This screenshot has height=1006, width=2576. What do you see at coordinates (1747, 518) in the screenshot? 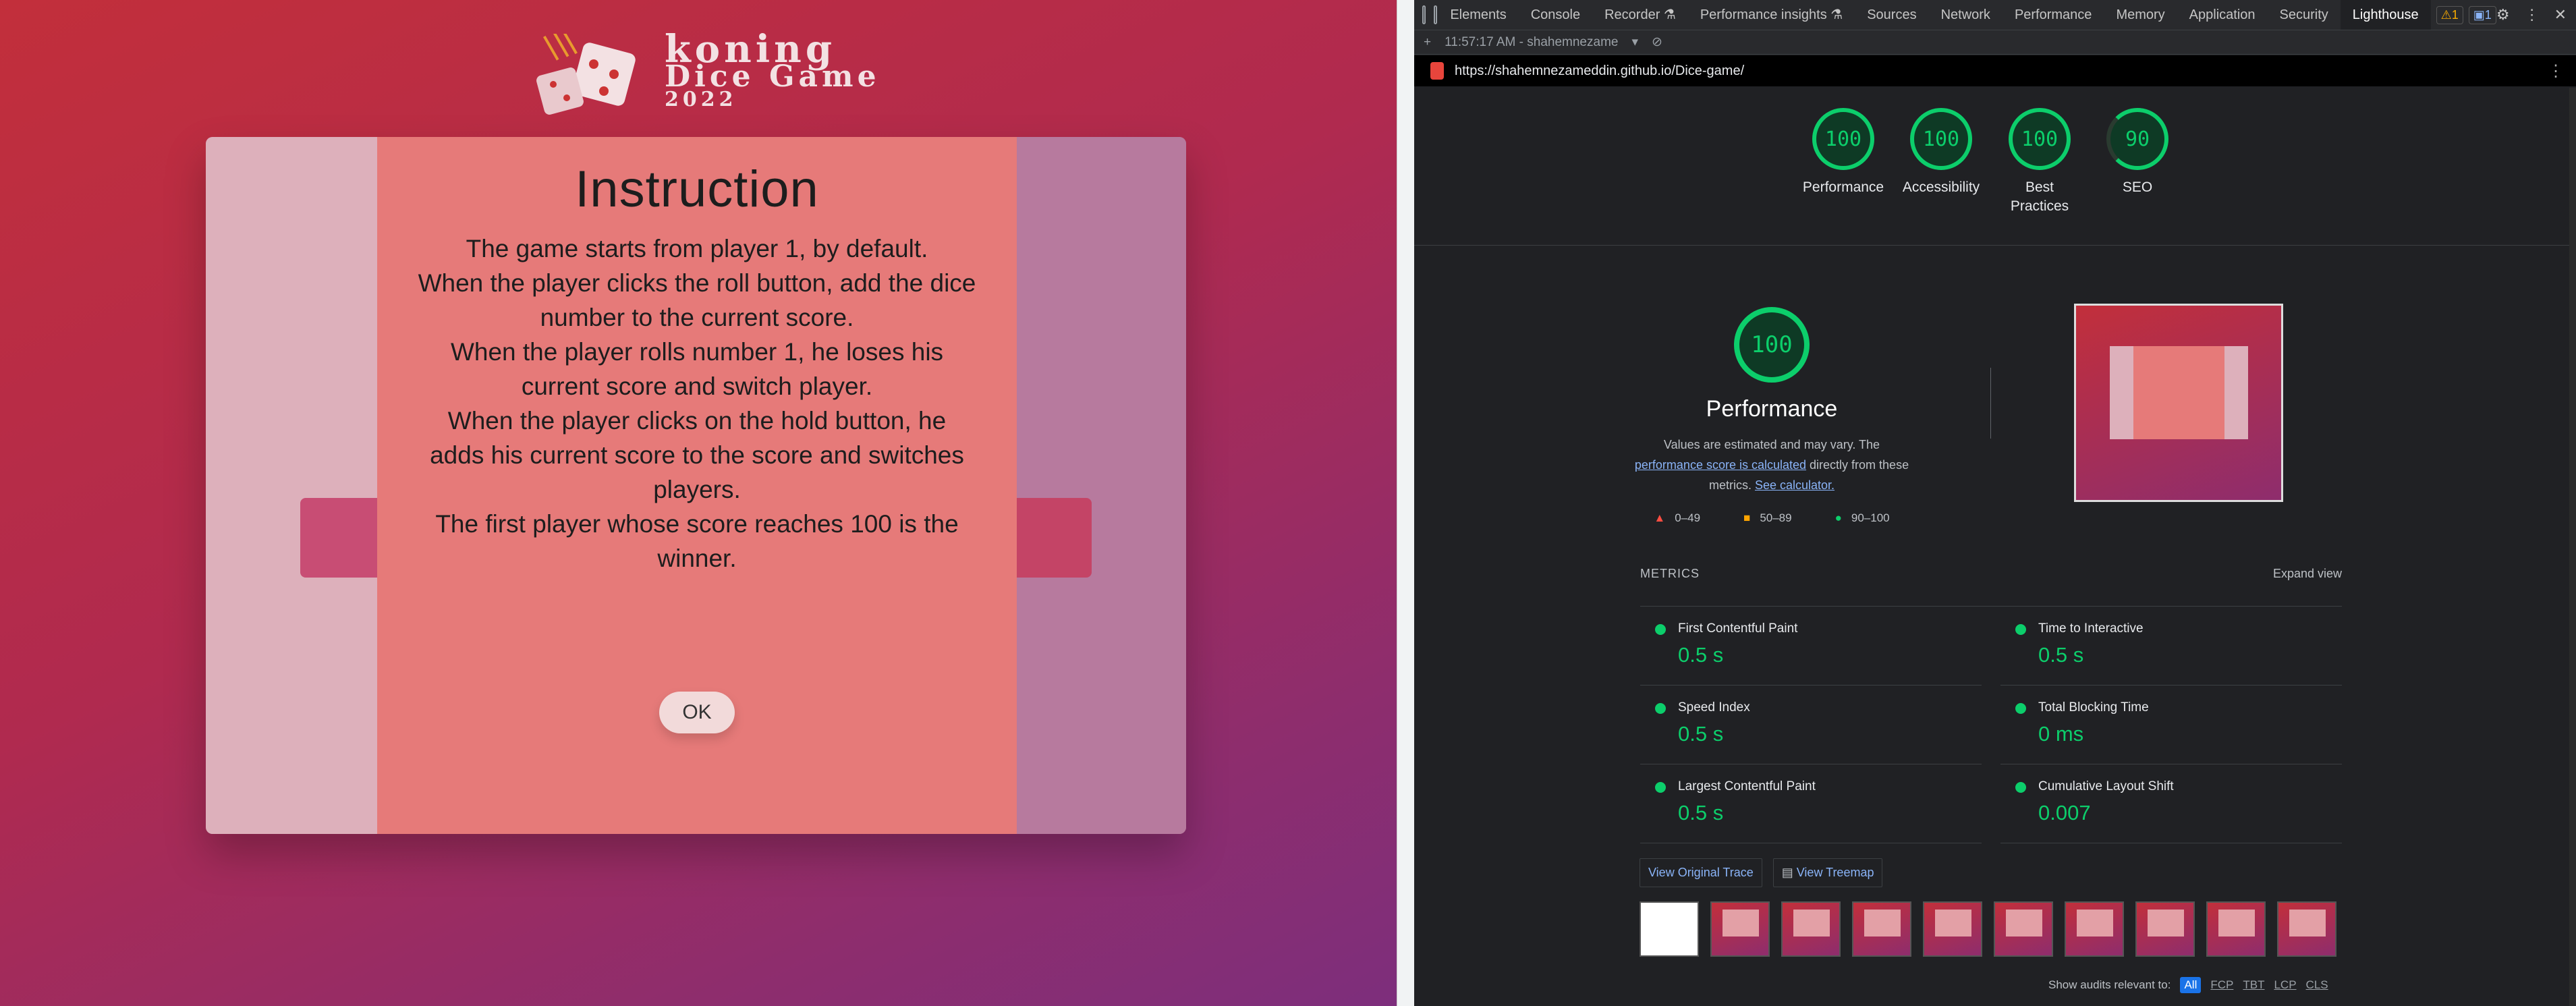
I see `average-square-icon: ■` at bounding box center [1747, 518].